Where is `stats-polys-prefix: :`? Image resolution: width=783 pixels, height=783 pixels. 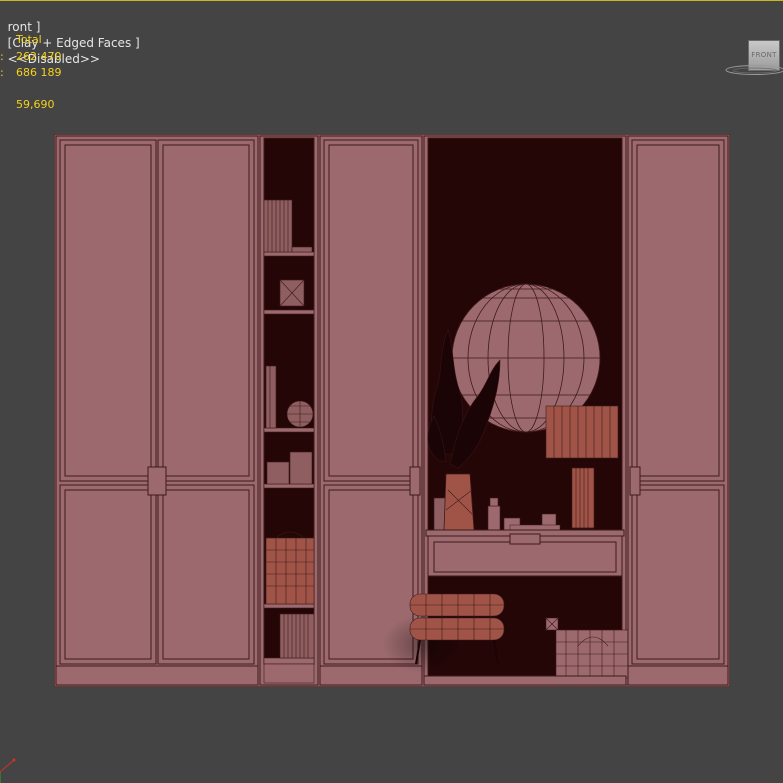 stats-polys-prefix: : is located at coordinates (2, 56).